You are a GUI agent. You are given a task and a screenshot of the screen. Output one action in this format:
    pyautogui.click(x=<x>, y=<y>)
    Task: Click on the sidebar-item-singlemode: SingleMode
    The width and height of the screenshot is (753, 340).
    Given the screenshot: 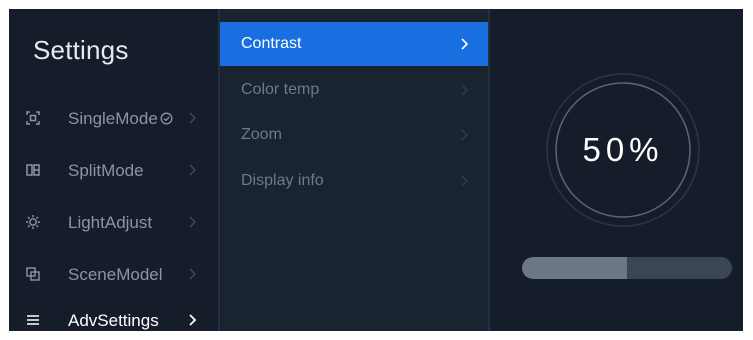 What is the action you would take?
    pyautogui.click(x=113, y=118)
    